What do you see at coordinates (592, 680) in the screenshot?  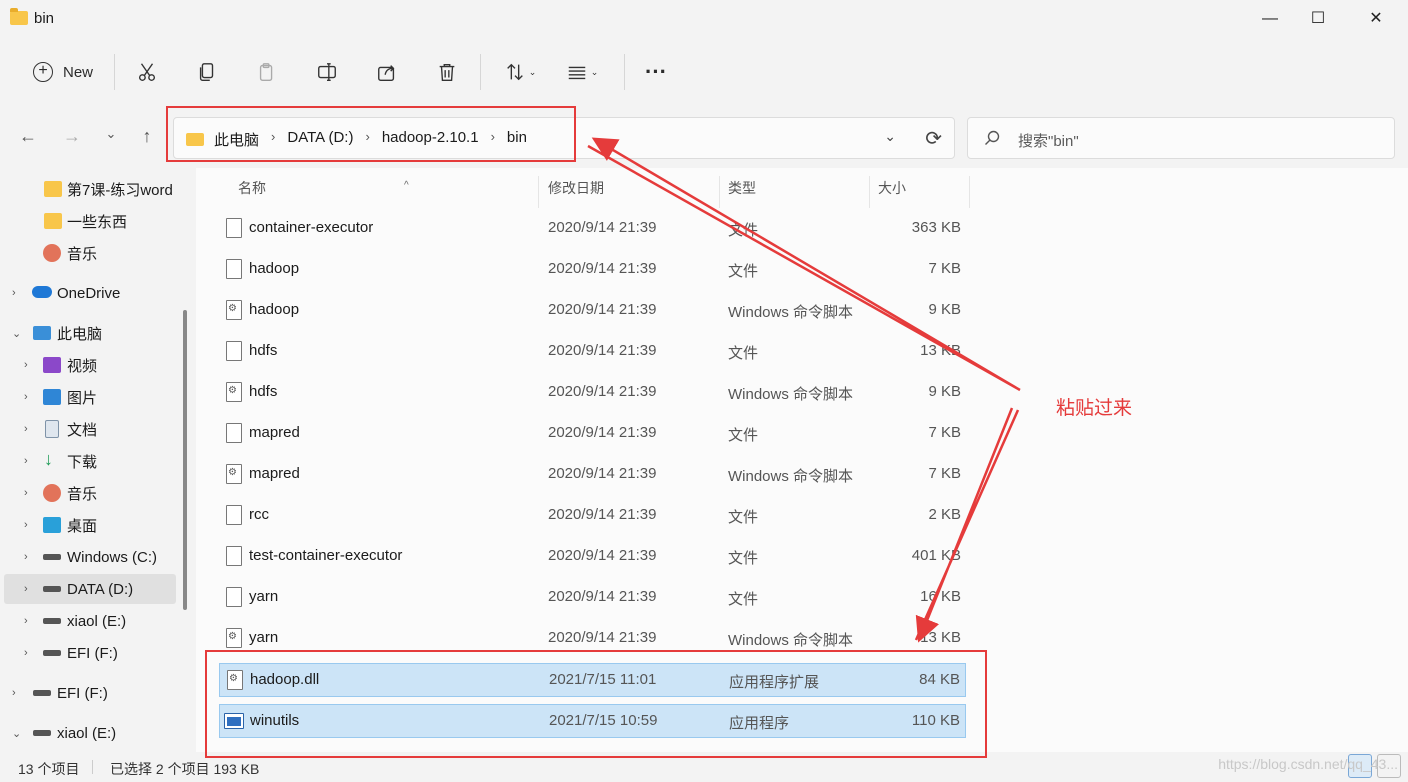 I see `file-row-selected: hadoop.dll 2021/7/15 11:01 应用程序扩展 84 KB` at bounding box center [592, 680].